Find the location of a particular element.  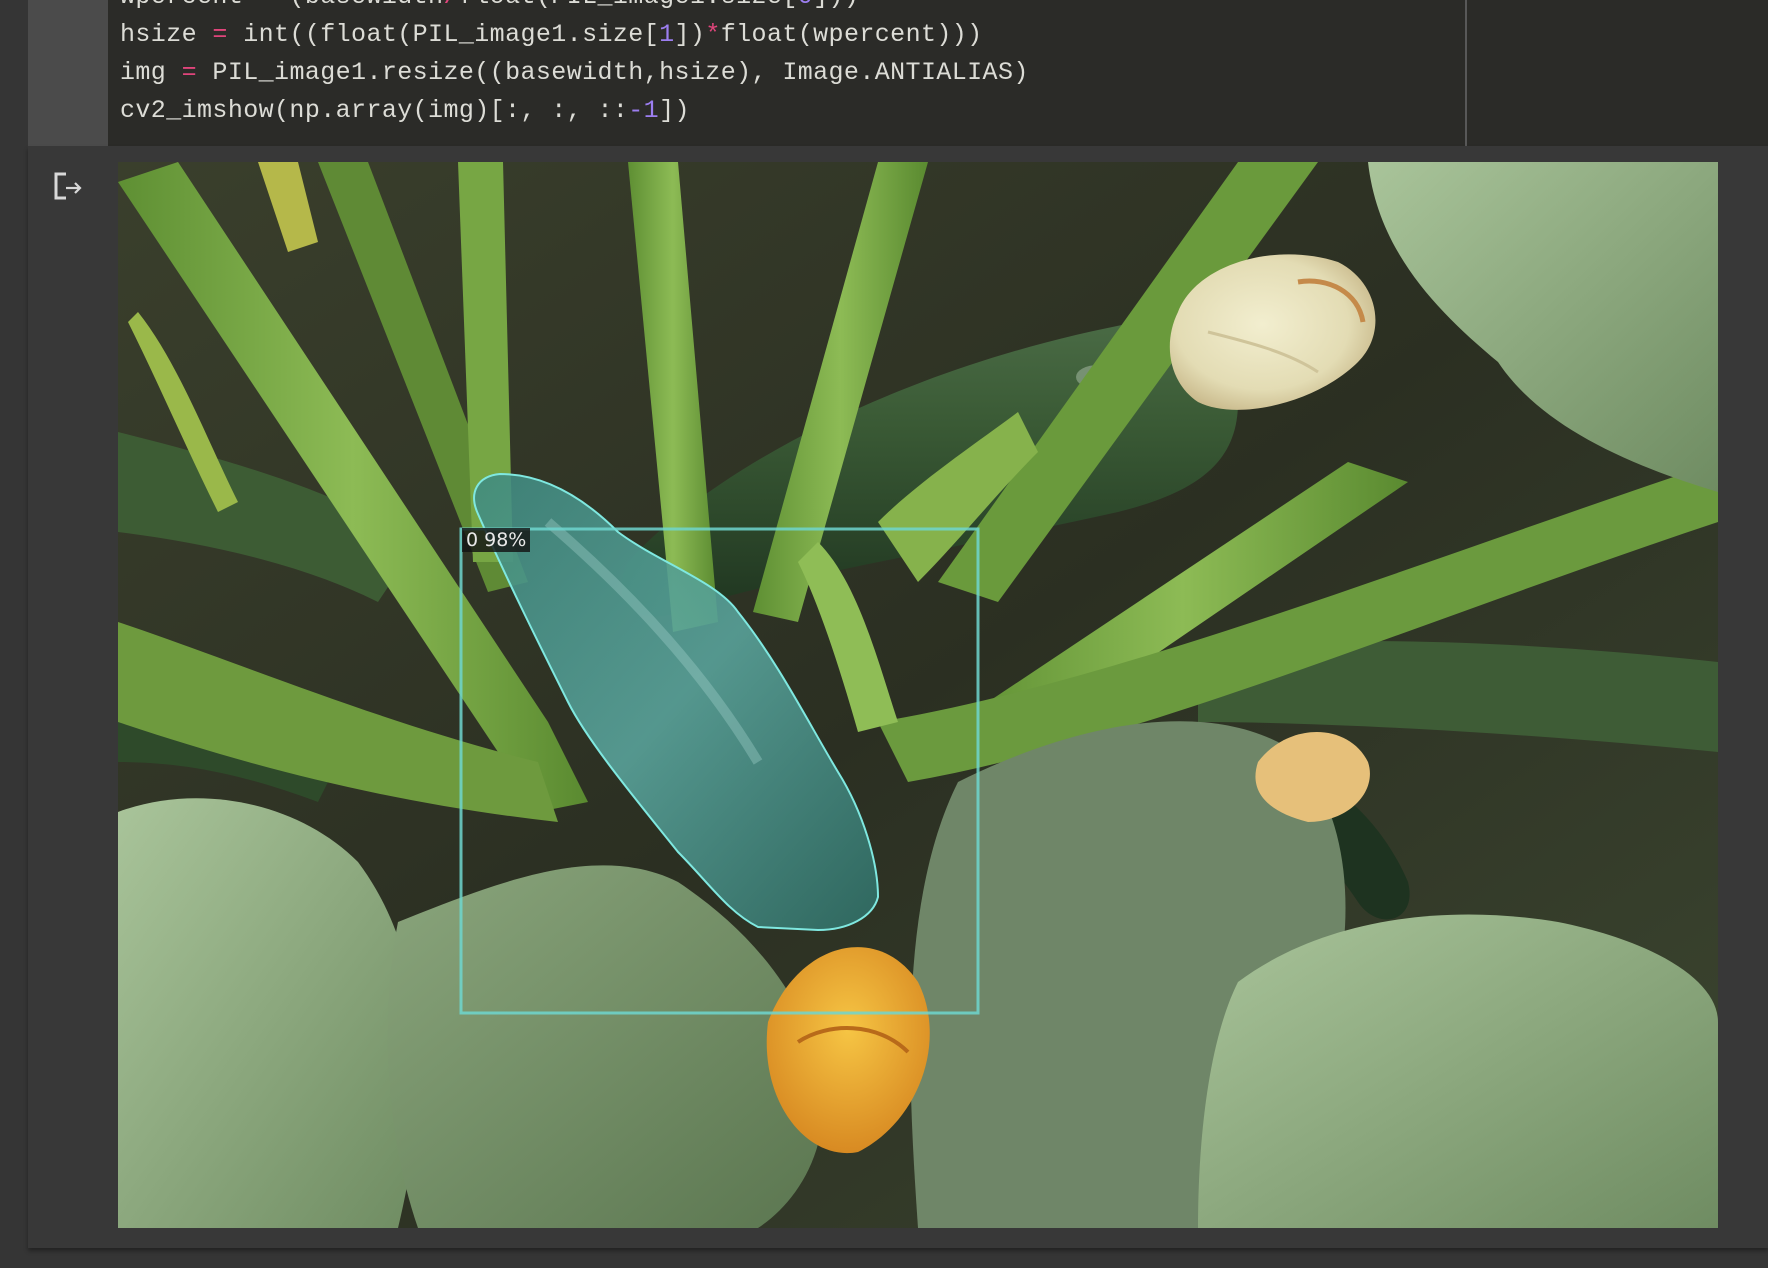

code-text: (basewidth is located at coordinates (358, 5).